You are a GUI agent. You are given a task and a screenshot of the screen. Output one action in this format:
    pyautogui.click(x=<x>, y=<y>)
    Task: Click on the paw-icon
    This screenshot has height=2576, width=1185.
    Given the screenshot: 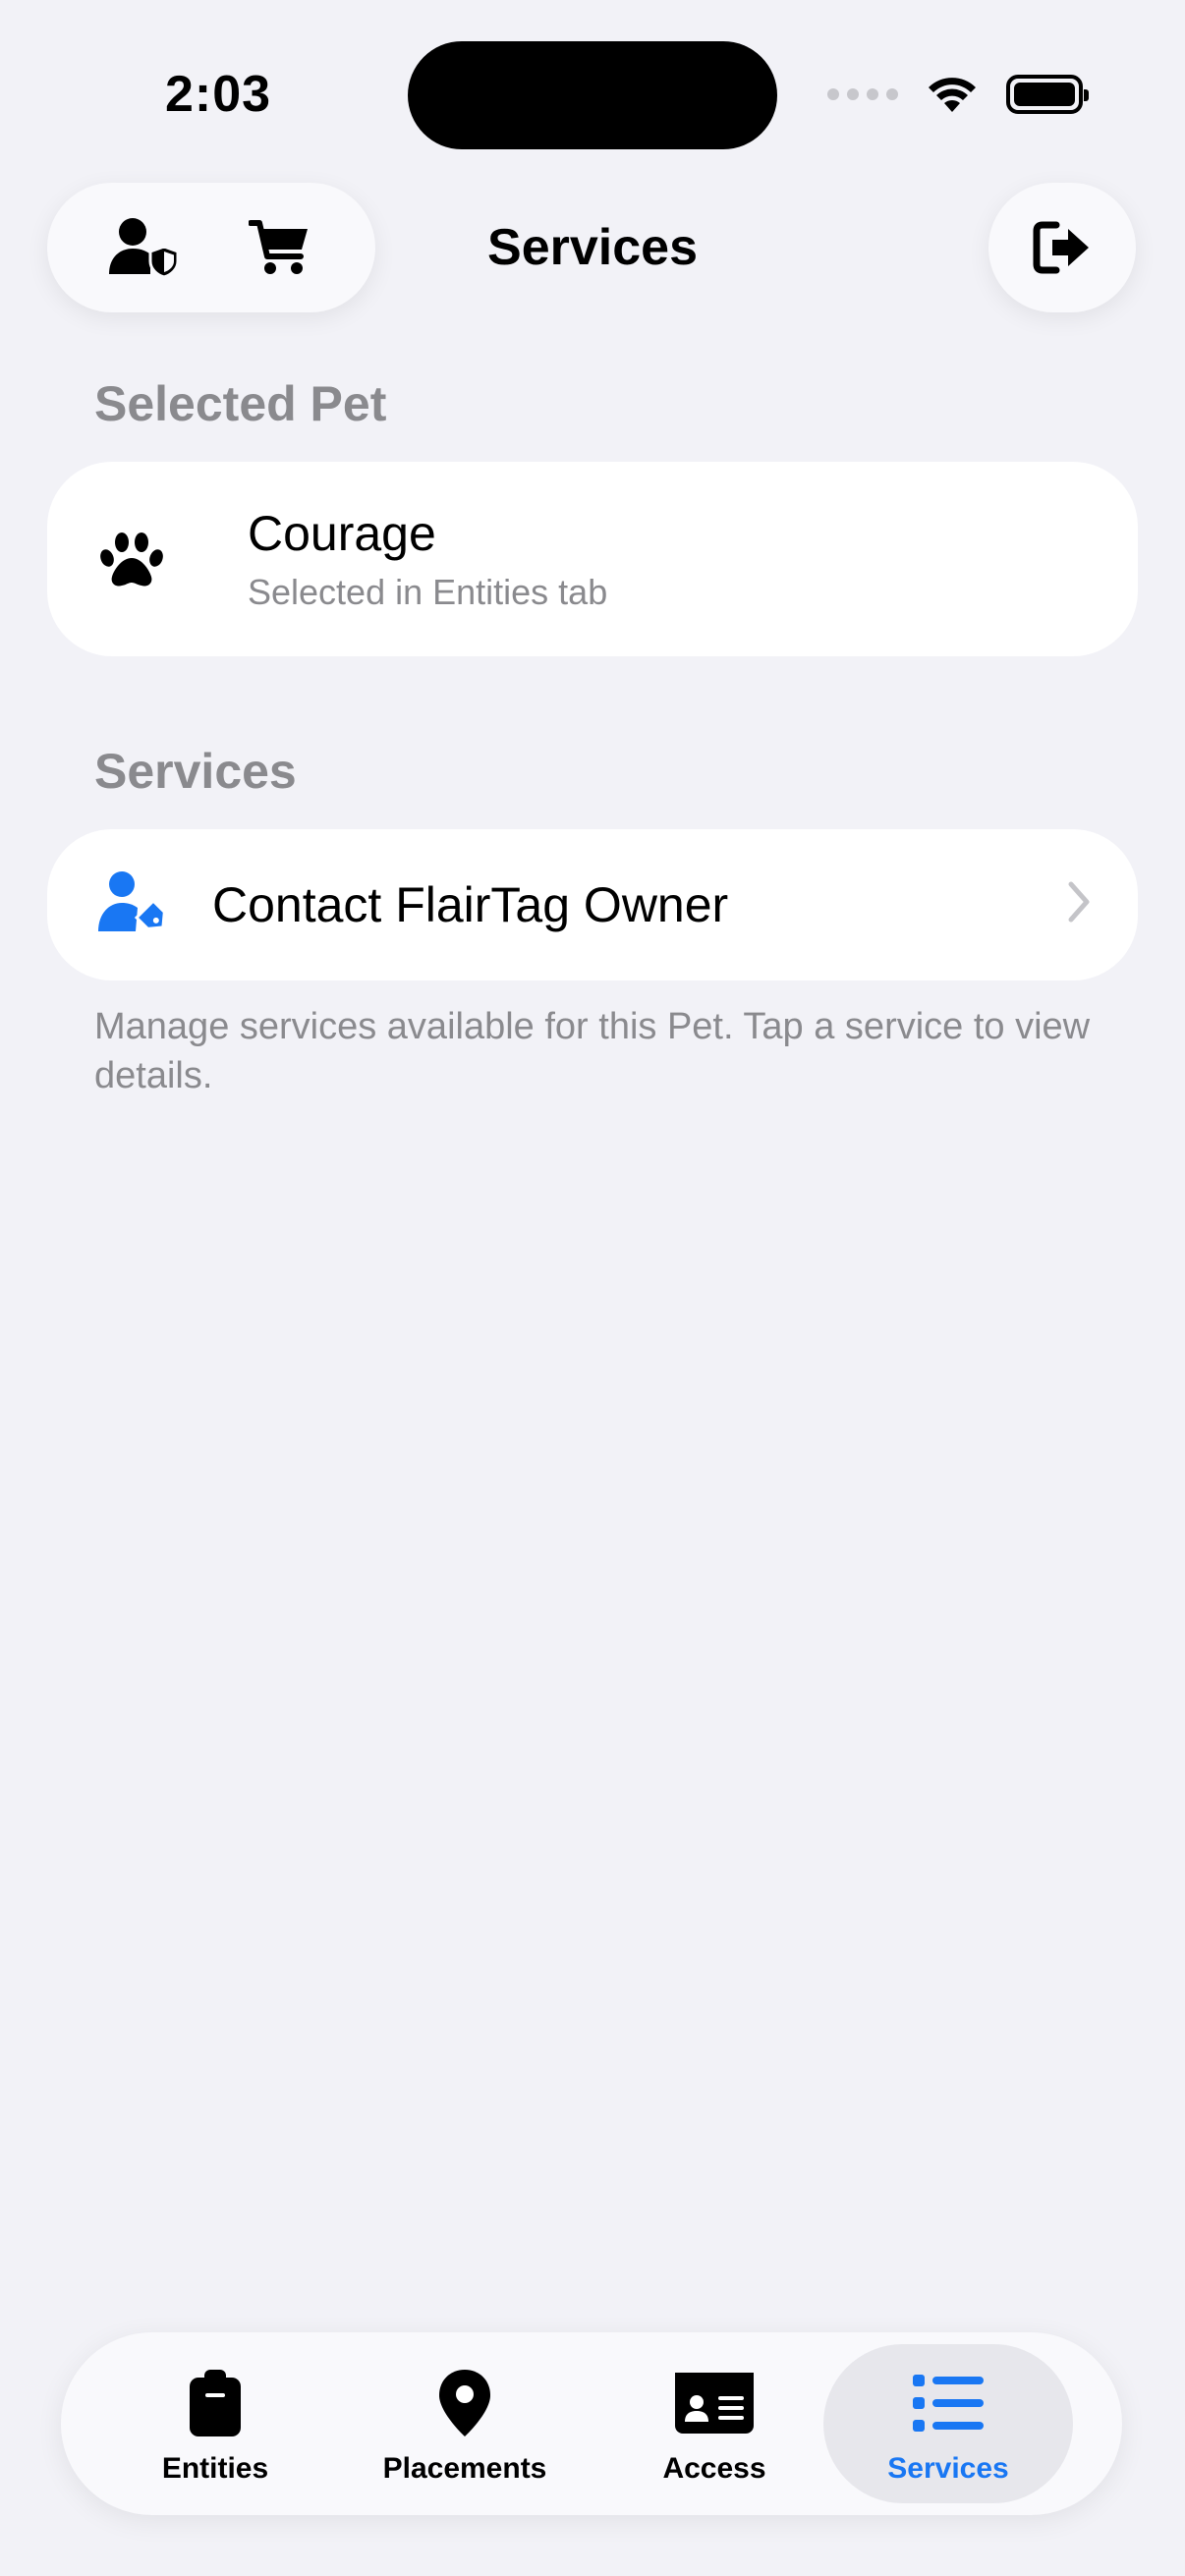 What is the action you would take?
    pyautogui.click(x=132, y=559)
    